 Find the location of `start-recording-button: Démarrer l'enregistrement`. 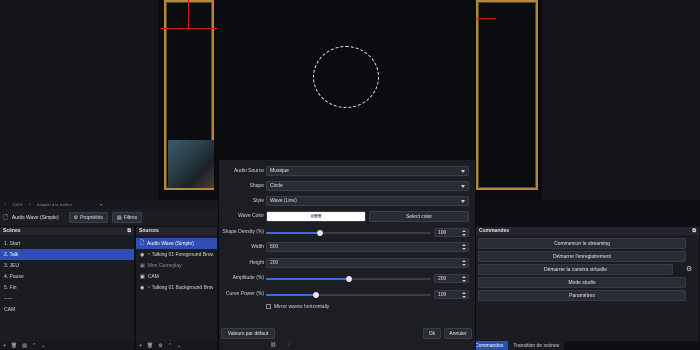

start-recording-button: Démarrer l'enregistrement is located at coordinates (582, 256).